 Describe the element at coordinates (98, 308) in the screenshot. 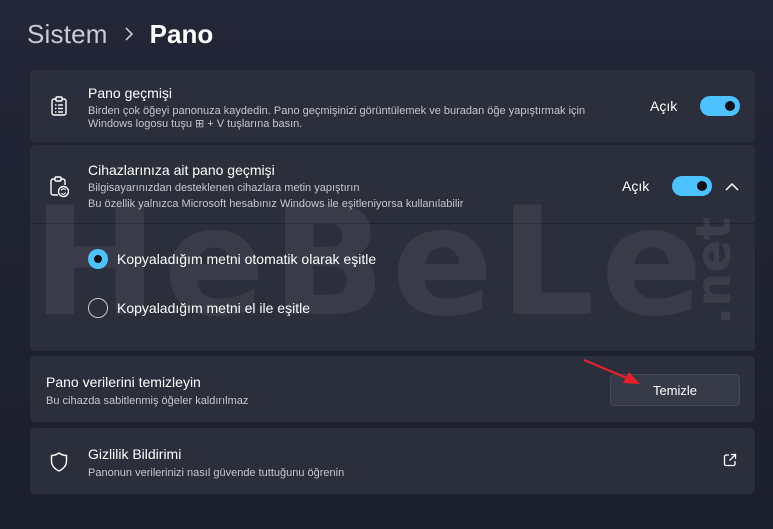

I see `radio-button` at that location.